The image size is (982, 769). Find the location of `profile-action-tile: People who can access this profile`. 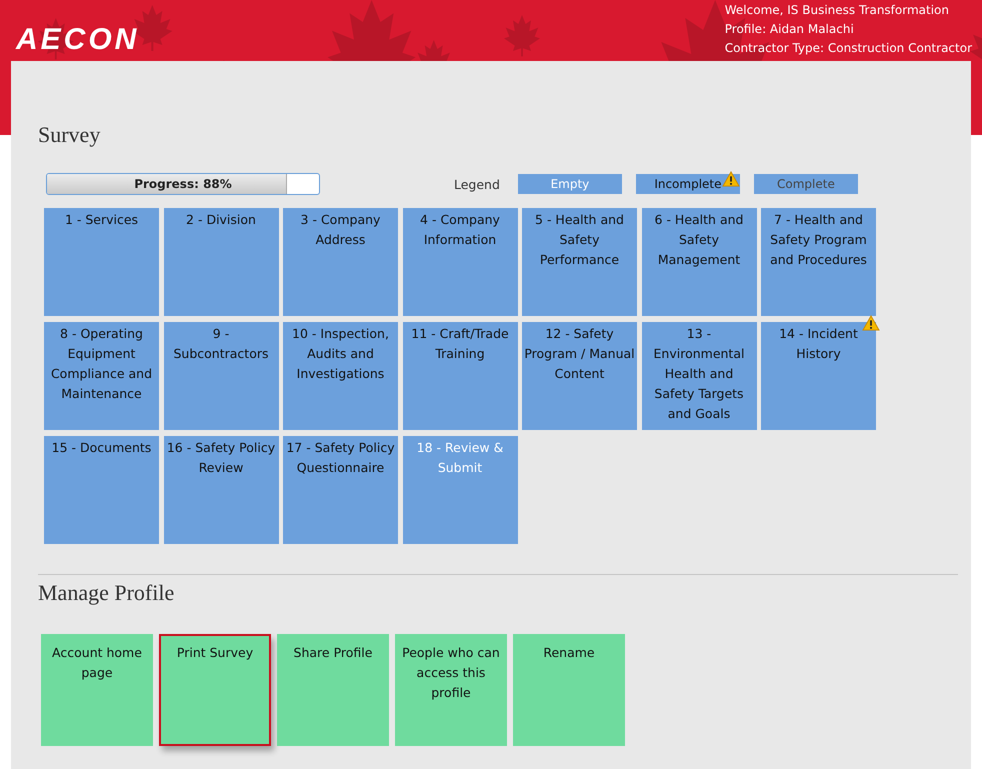

profile-action-tile: People who can access this profile is located at coordinates (451, 690).